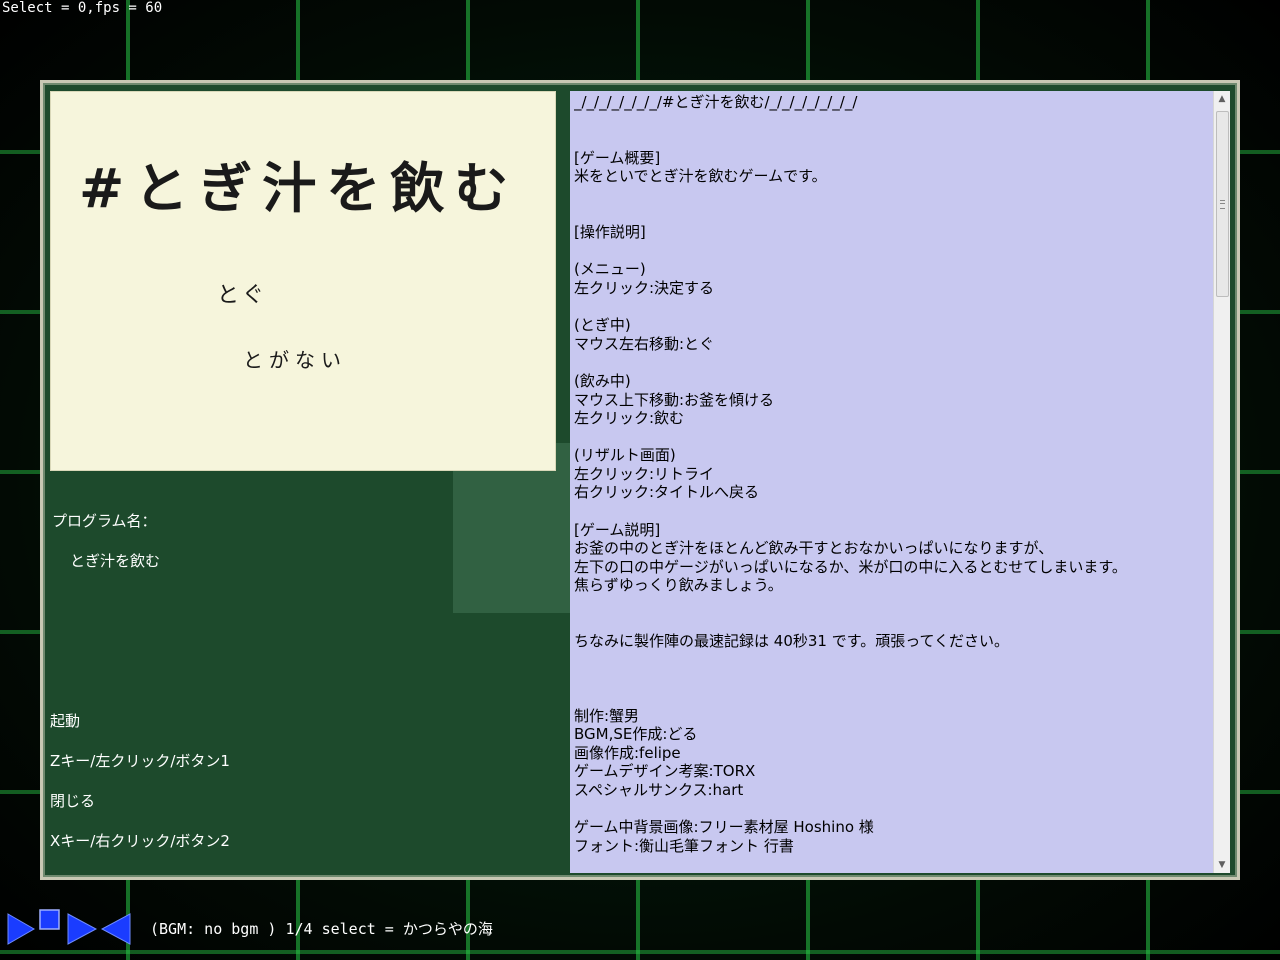 The height and width of the screenshot is (960, 1280). Describe the element at coordinates (140, 761) in the screenshot. I see `launch-keys: Zキー/左クリック/ボタン1` at that location.